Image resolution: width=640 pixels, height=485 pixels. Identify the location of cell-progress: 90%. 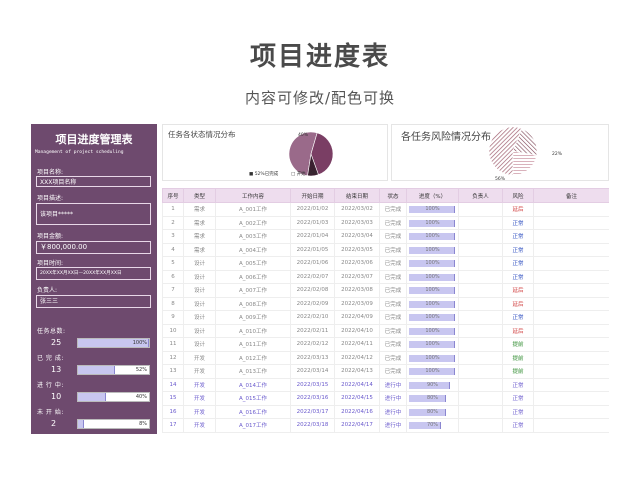
(432, 384).